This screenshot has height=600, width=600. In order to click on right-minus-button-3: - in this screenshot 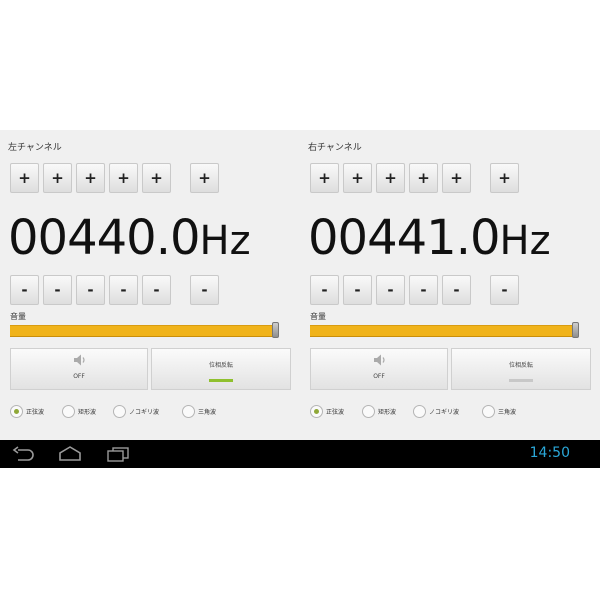, I will do `click(390, 290)`.